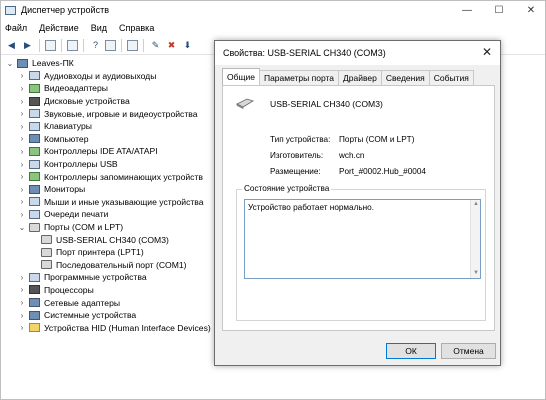 This screenshot has height=400, width=546. Describe the element at coordinates (111, 151) in the screenshot. I see `tree-category: › Контроллеры IDE ATA/ATAPI` at that location.